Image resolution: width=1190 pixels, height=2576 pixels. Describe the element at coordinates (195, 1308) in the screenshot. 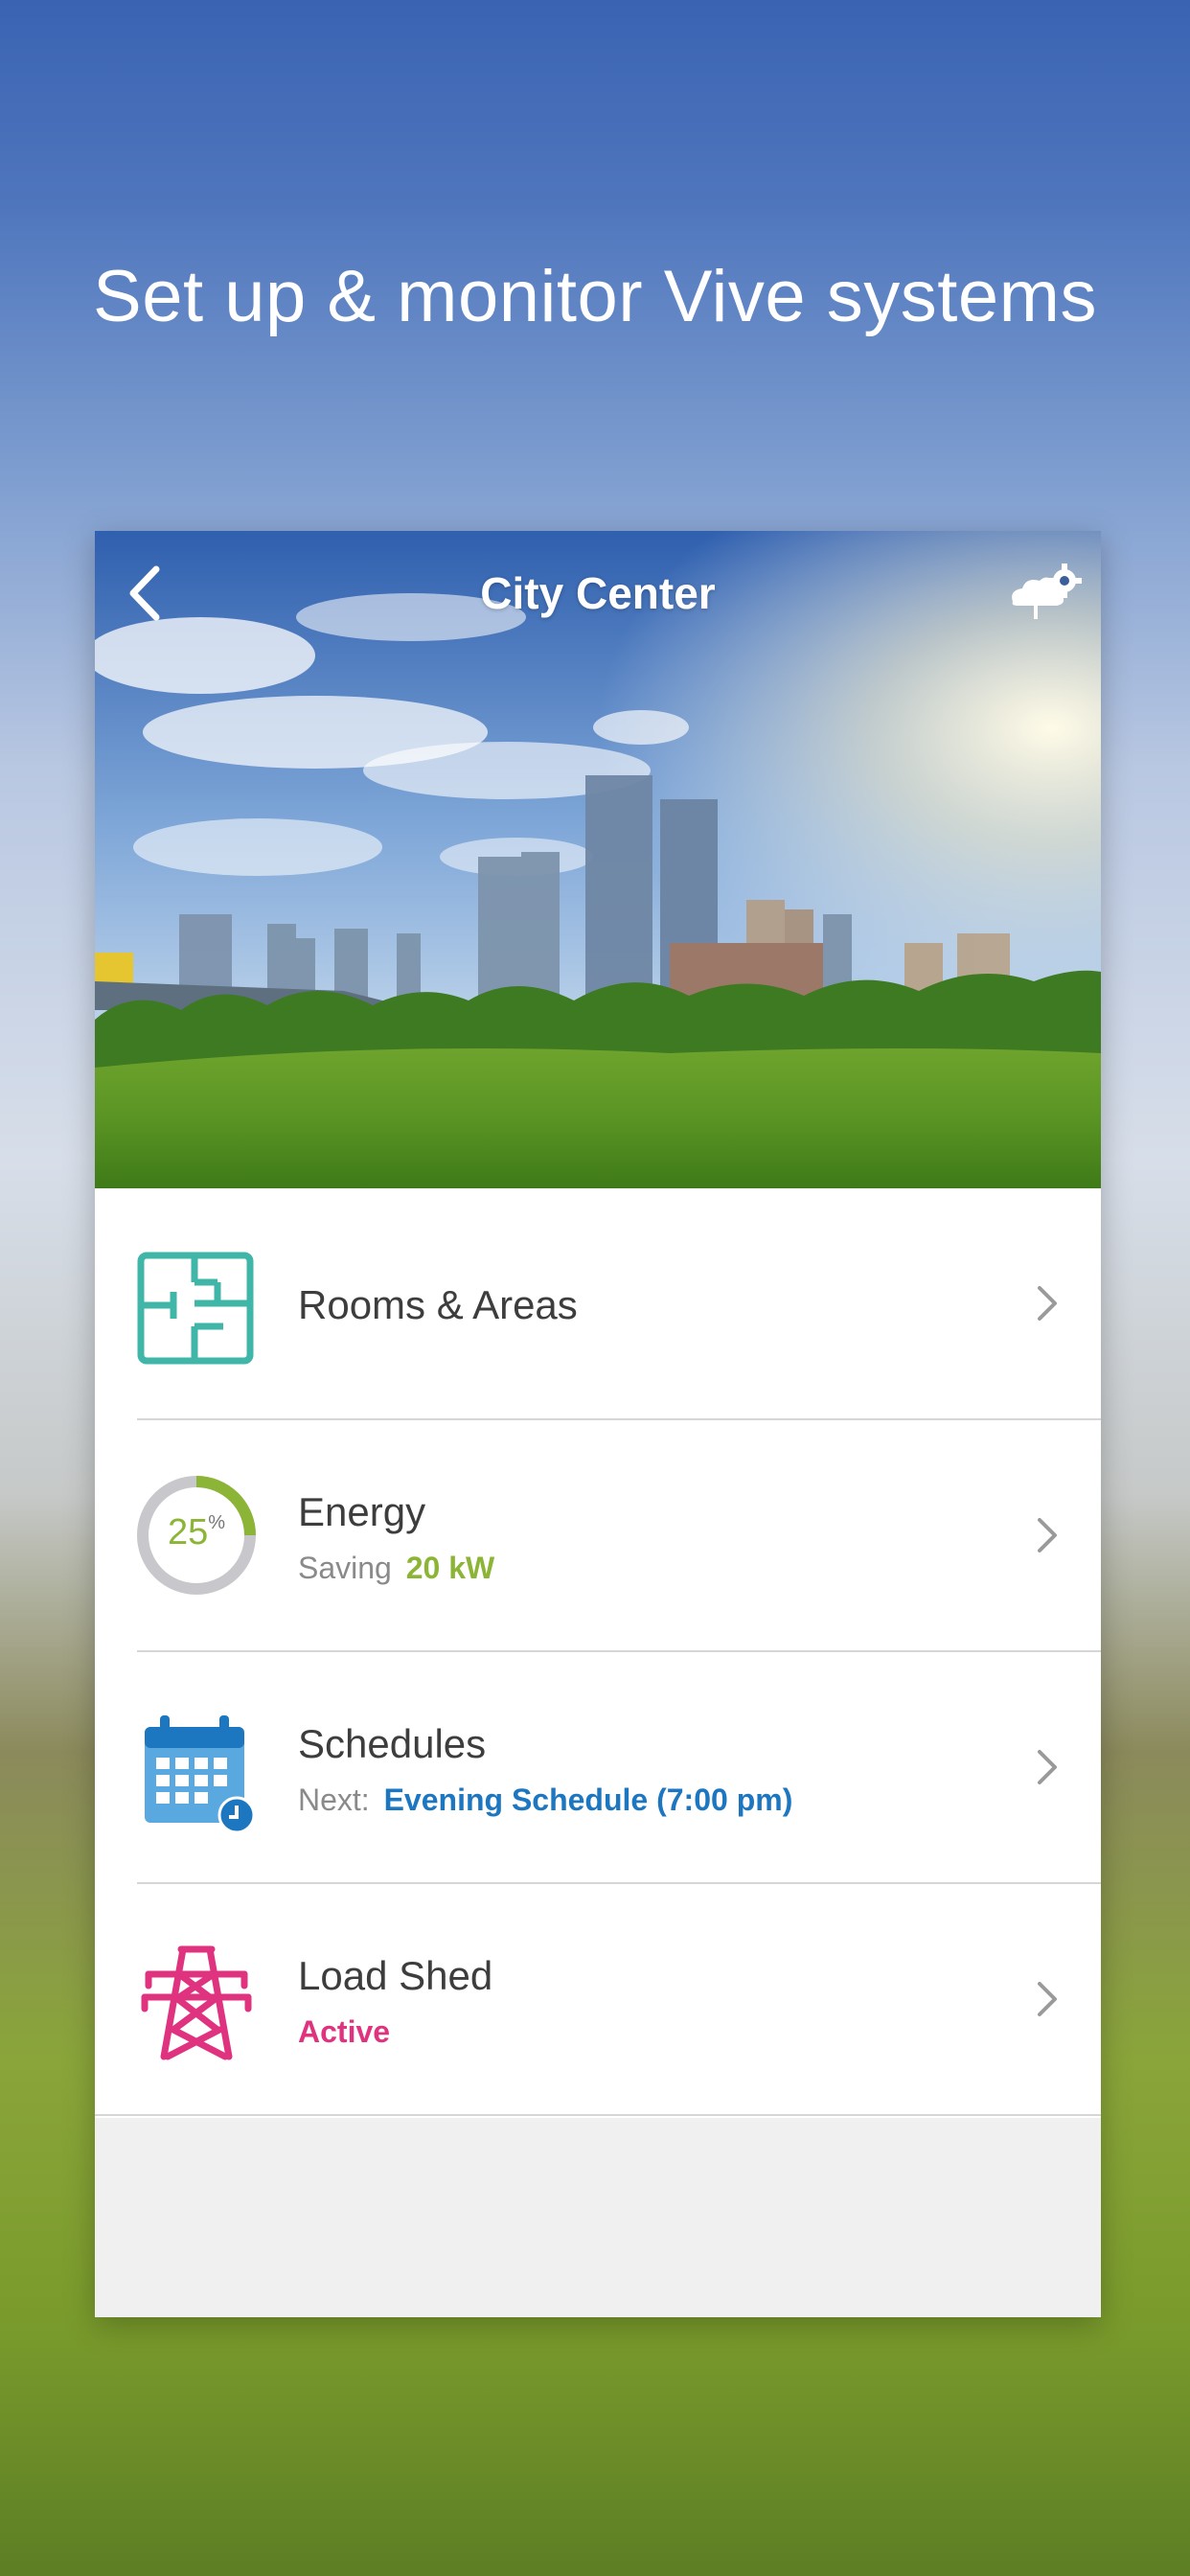

I see `floorplan-icon` at that location.